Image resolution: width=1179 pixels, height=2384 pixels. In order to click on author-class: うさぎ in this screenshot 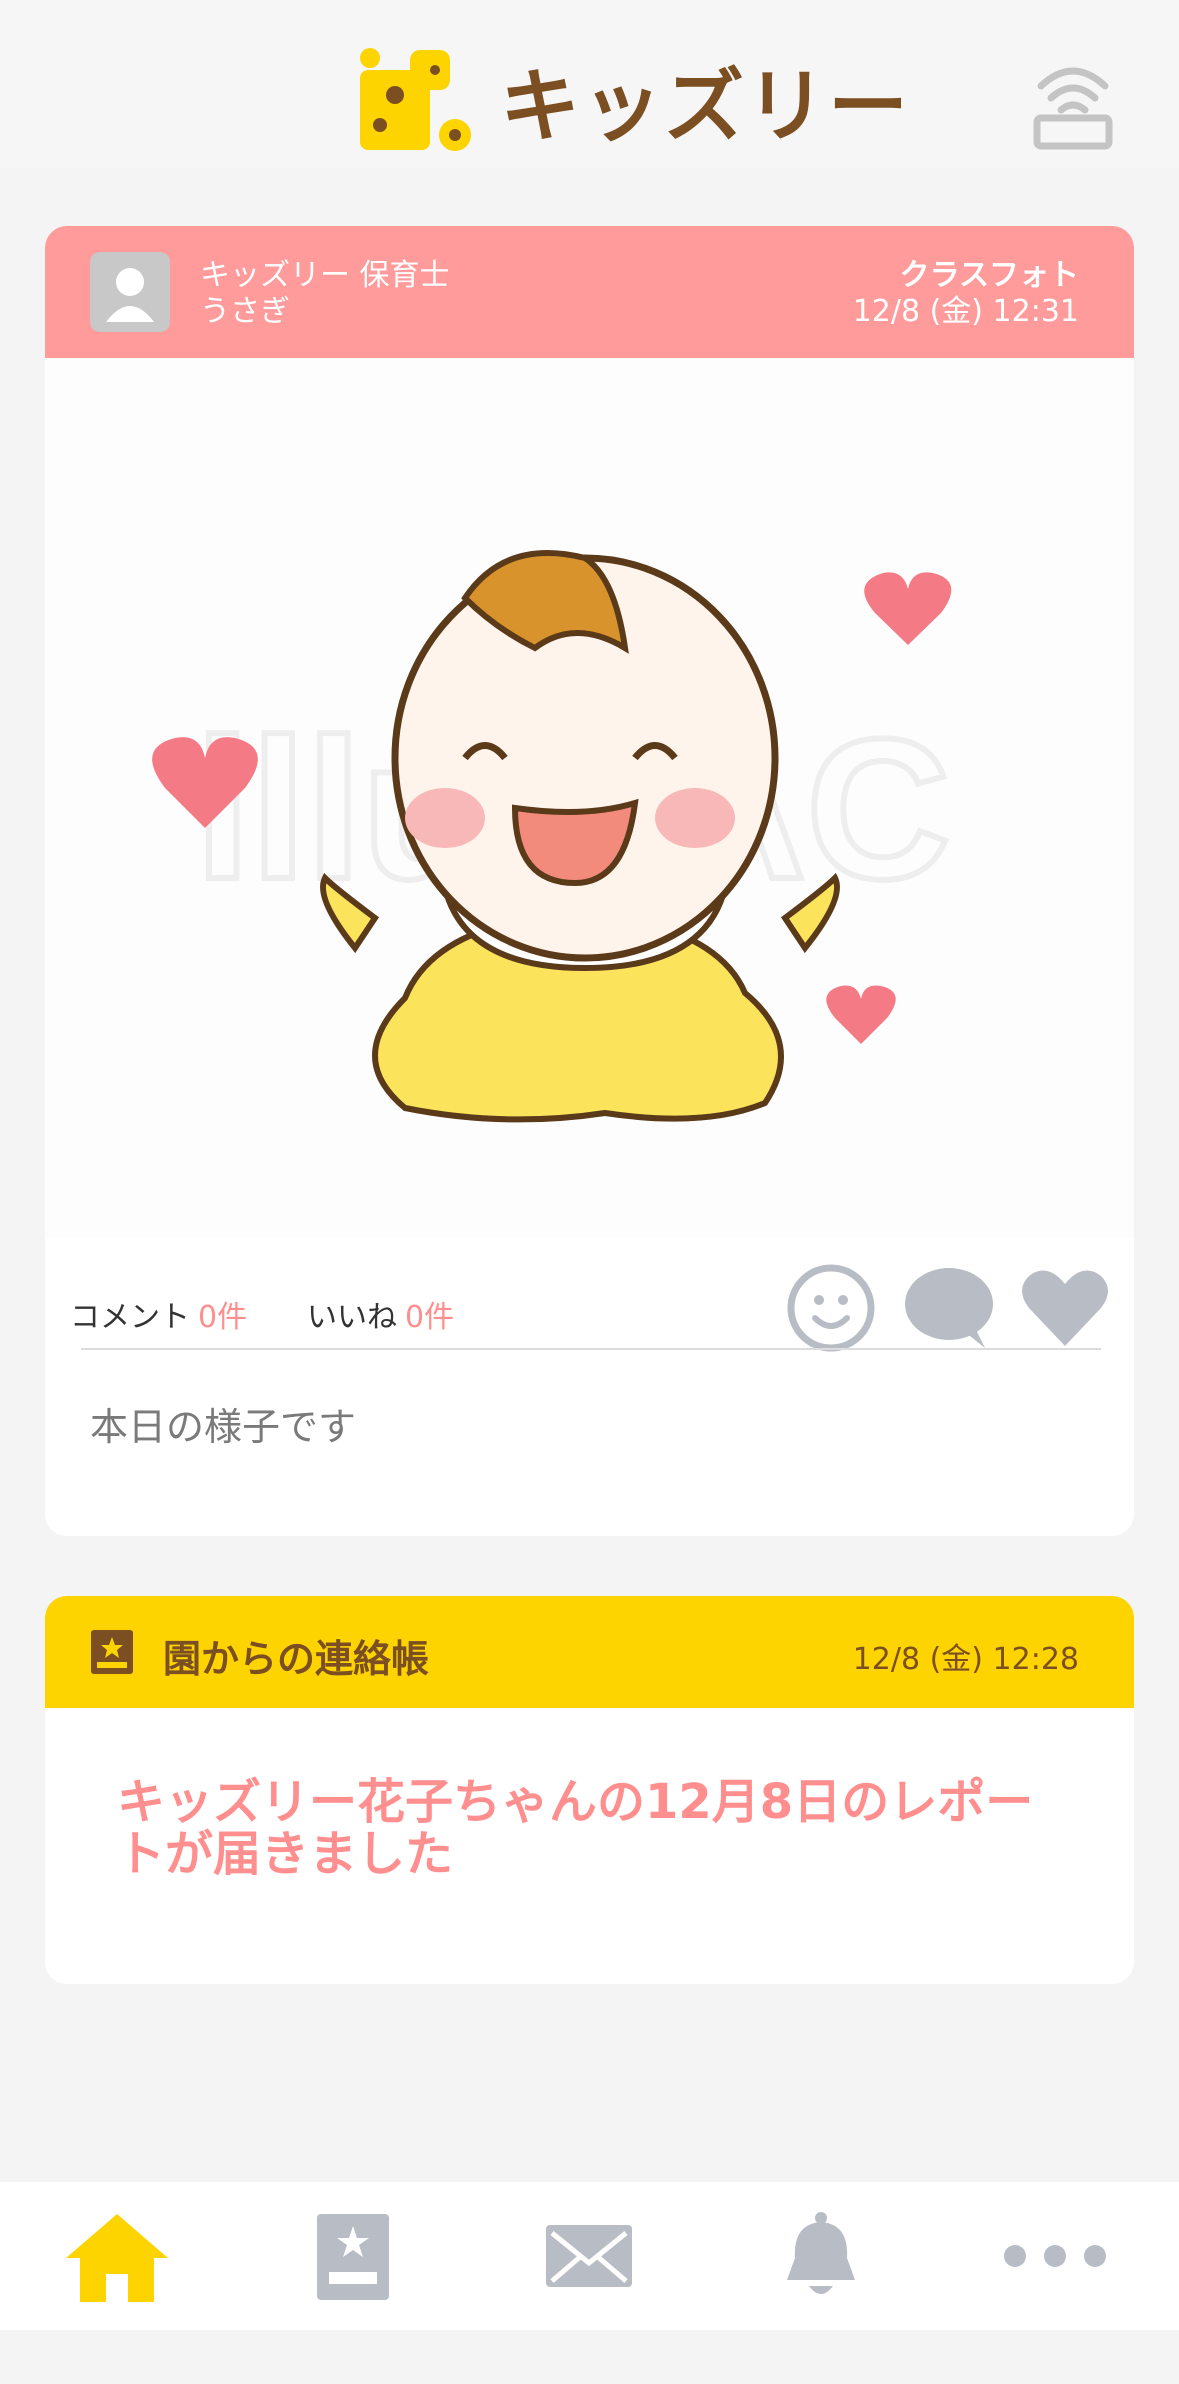, I will do `click(245, 311)`.